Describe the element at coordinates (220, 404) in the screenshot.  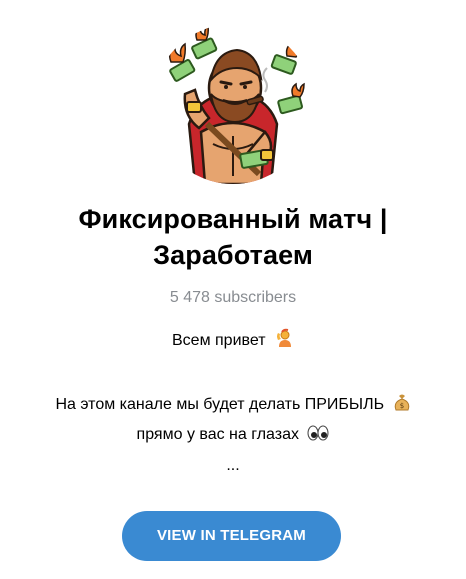
I see `description-line-2-text: На этом канале мы будет делать ПРИБЫЛЬ` at that location.